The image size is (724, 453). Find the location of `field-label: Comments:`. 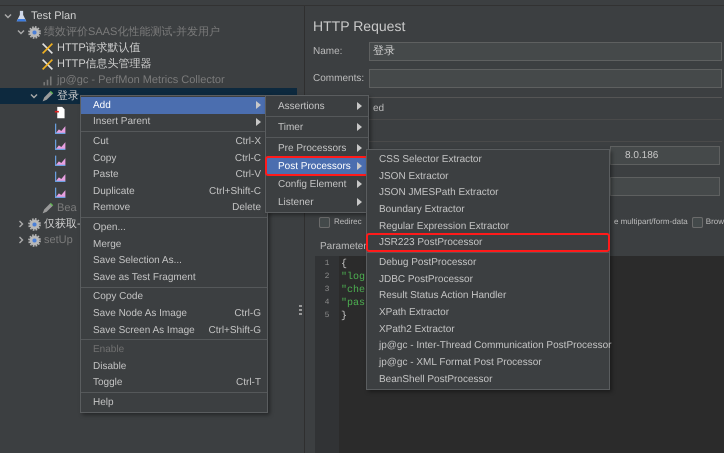

field-label: Comments: is located at coordinates (339, 79).